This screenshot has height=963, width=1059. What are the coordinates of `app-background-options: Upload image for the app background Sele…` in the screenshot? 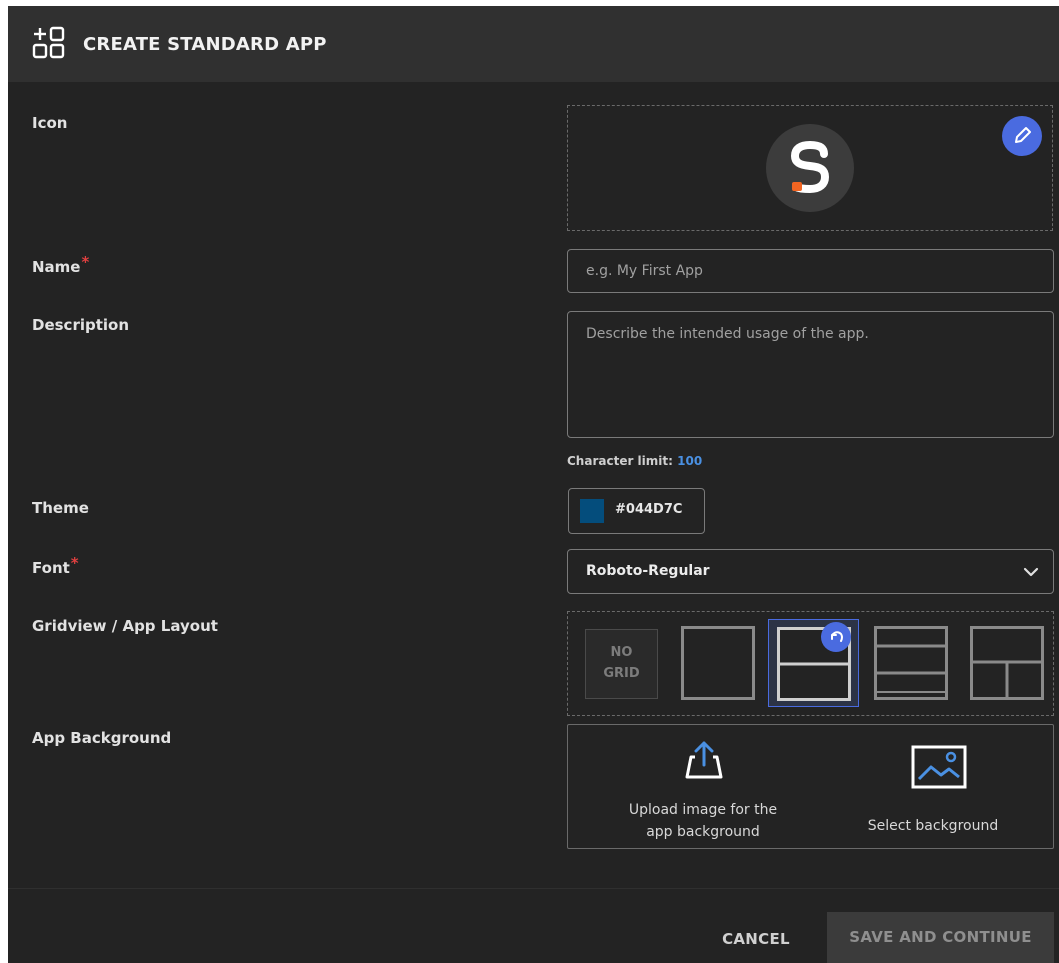 It's located at (810, 786).